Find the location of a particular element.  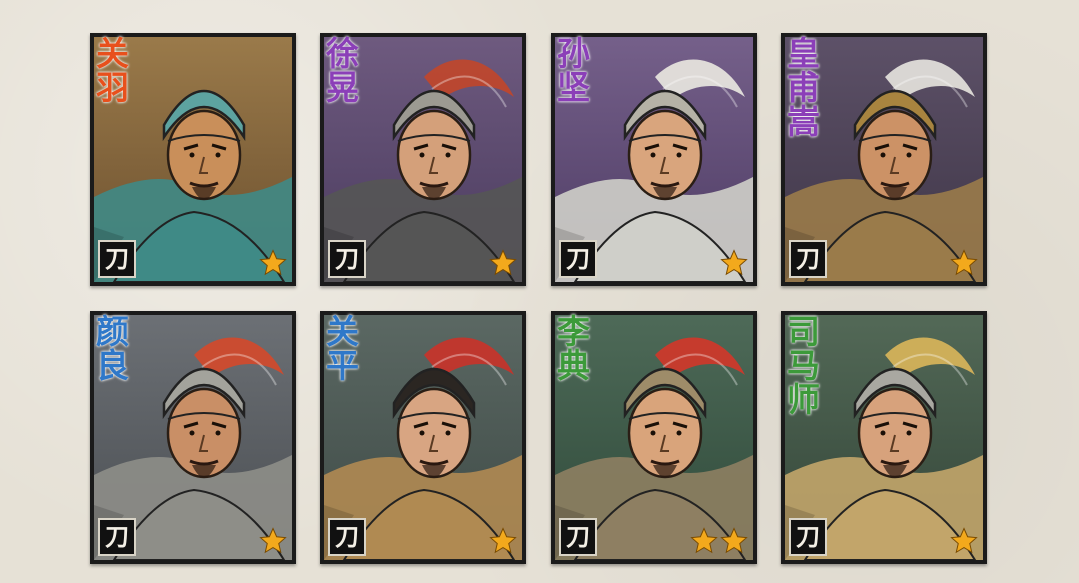

general-name: 司马师 is located at coordinates (803, 365).